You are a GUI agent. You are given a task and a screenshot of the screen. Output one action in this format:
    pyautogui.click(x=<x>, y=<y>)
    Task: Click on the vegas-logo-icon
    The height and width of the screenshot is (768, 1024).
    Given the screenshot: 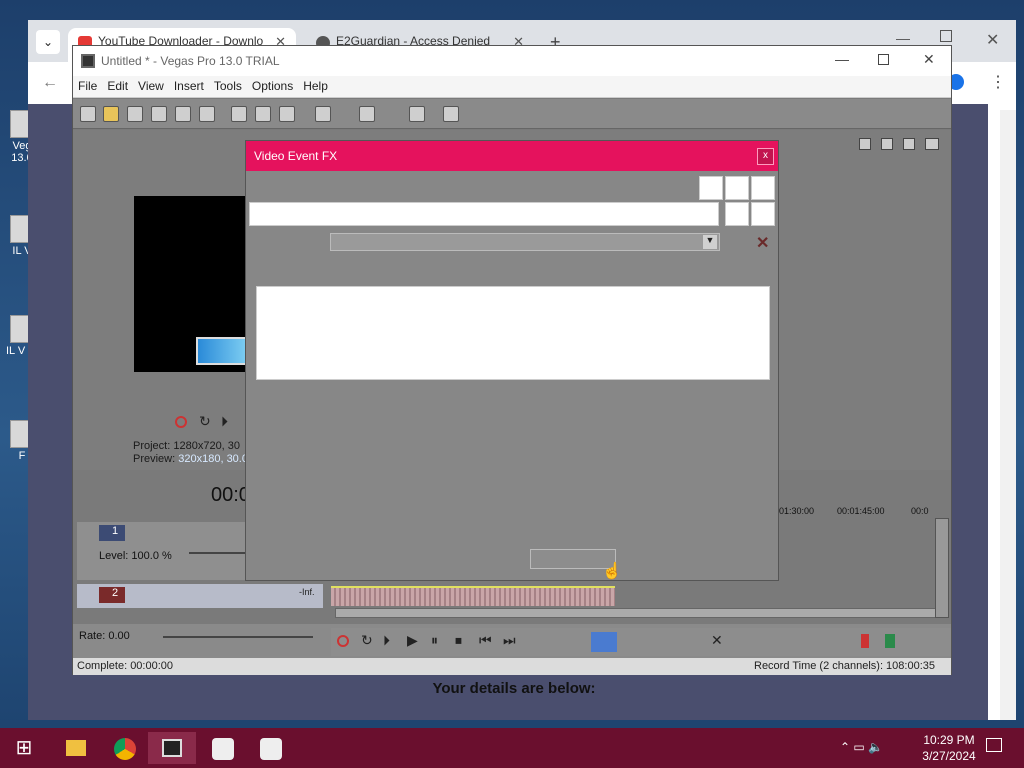 What is the action you would take?
    pyautogui.click(x=88, y=61)
    